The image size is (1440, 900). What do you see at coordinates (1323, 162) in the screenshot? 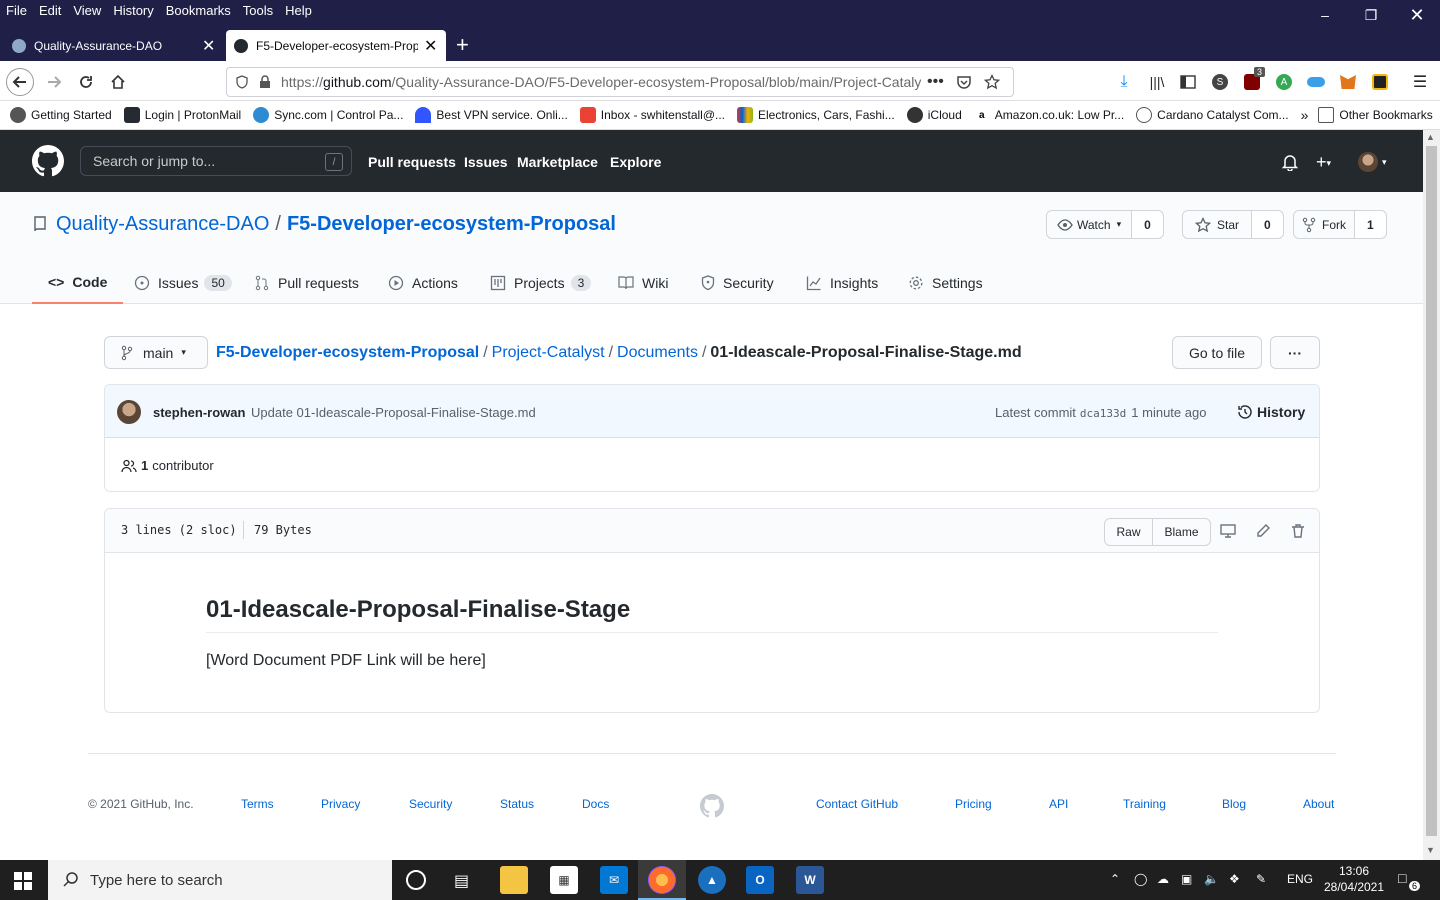
I see `create-new-plus-icon: +▾` at bounding box center [1323, 162].